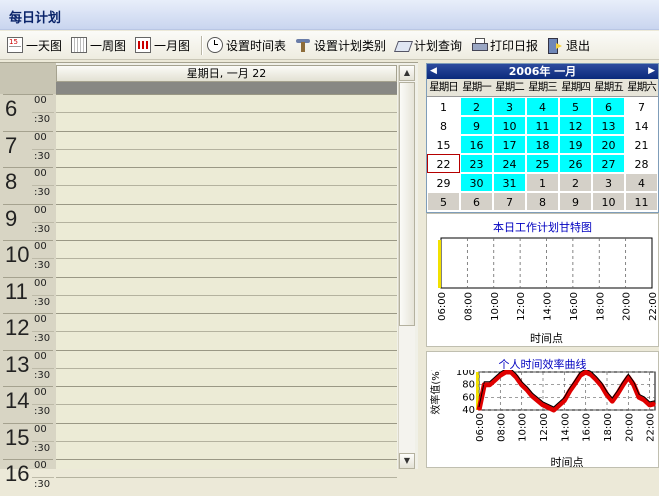  Describe the element at coordinates (17, 254) in the screenshot. I see `hour-number: 10` at that location.